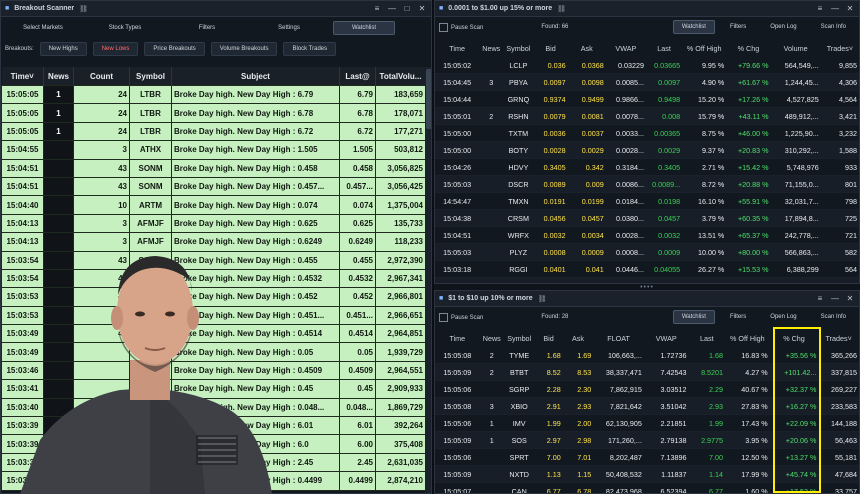 This screenshot has width=860, height=494. What do you see at coordinates (255, 94) in the screenshot?
I see `cell-subject: Broke Day high. New Day High : 6.79` at bounding box center [255, 94].